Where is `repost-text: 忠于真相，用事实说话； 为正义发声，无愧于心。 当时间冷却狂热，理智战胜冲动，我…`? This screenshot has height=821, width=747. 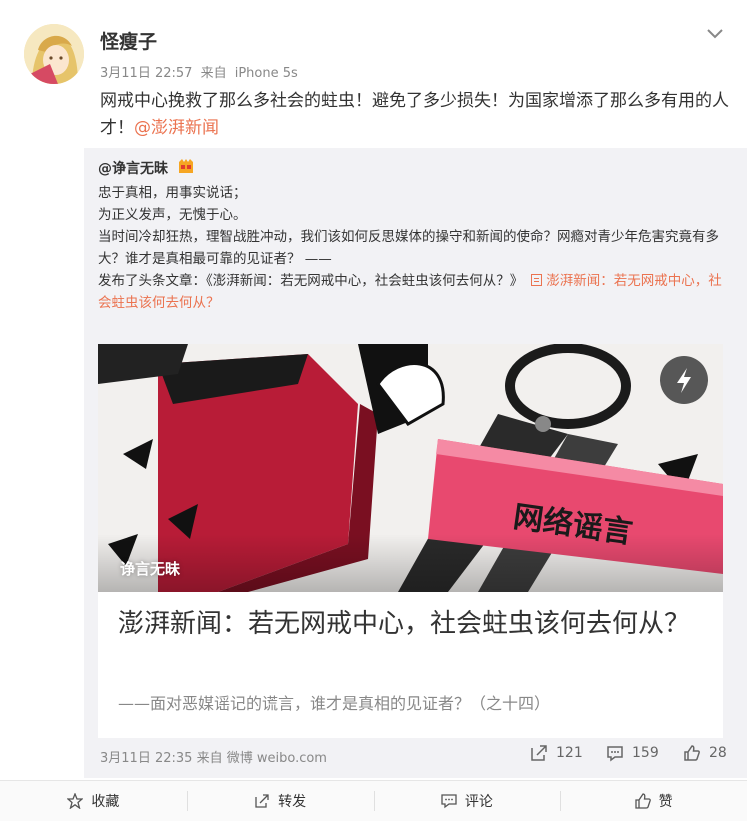 repost-text: 忠于真相，用事实说话； 为正义发声，无愧于心。 当时间冷却狂热，理智战胜冲动，我… is located at coordinates (410, 248).